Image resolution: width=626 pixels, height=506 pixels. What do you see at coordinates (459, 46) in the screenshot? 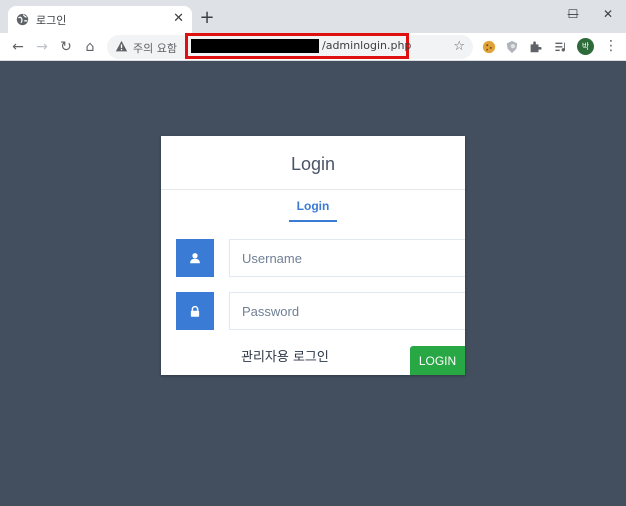
I see `bookmark-star-icon: ☆` at bounding box center [459, 46].